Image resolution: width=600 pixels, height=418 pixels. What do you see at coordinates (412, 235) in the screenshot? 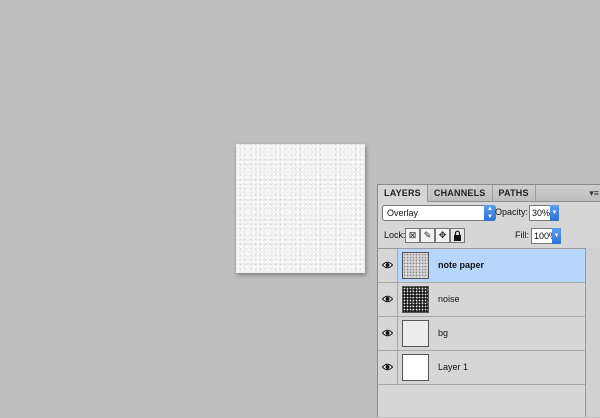
I see `transparency-lock-icon: ⊠` at bounding box center [412, 235].